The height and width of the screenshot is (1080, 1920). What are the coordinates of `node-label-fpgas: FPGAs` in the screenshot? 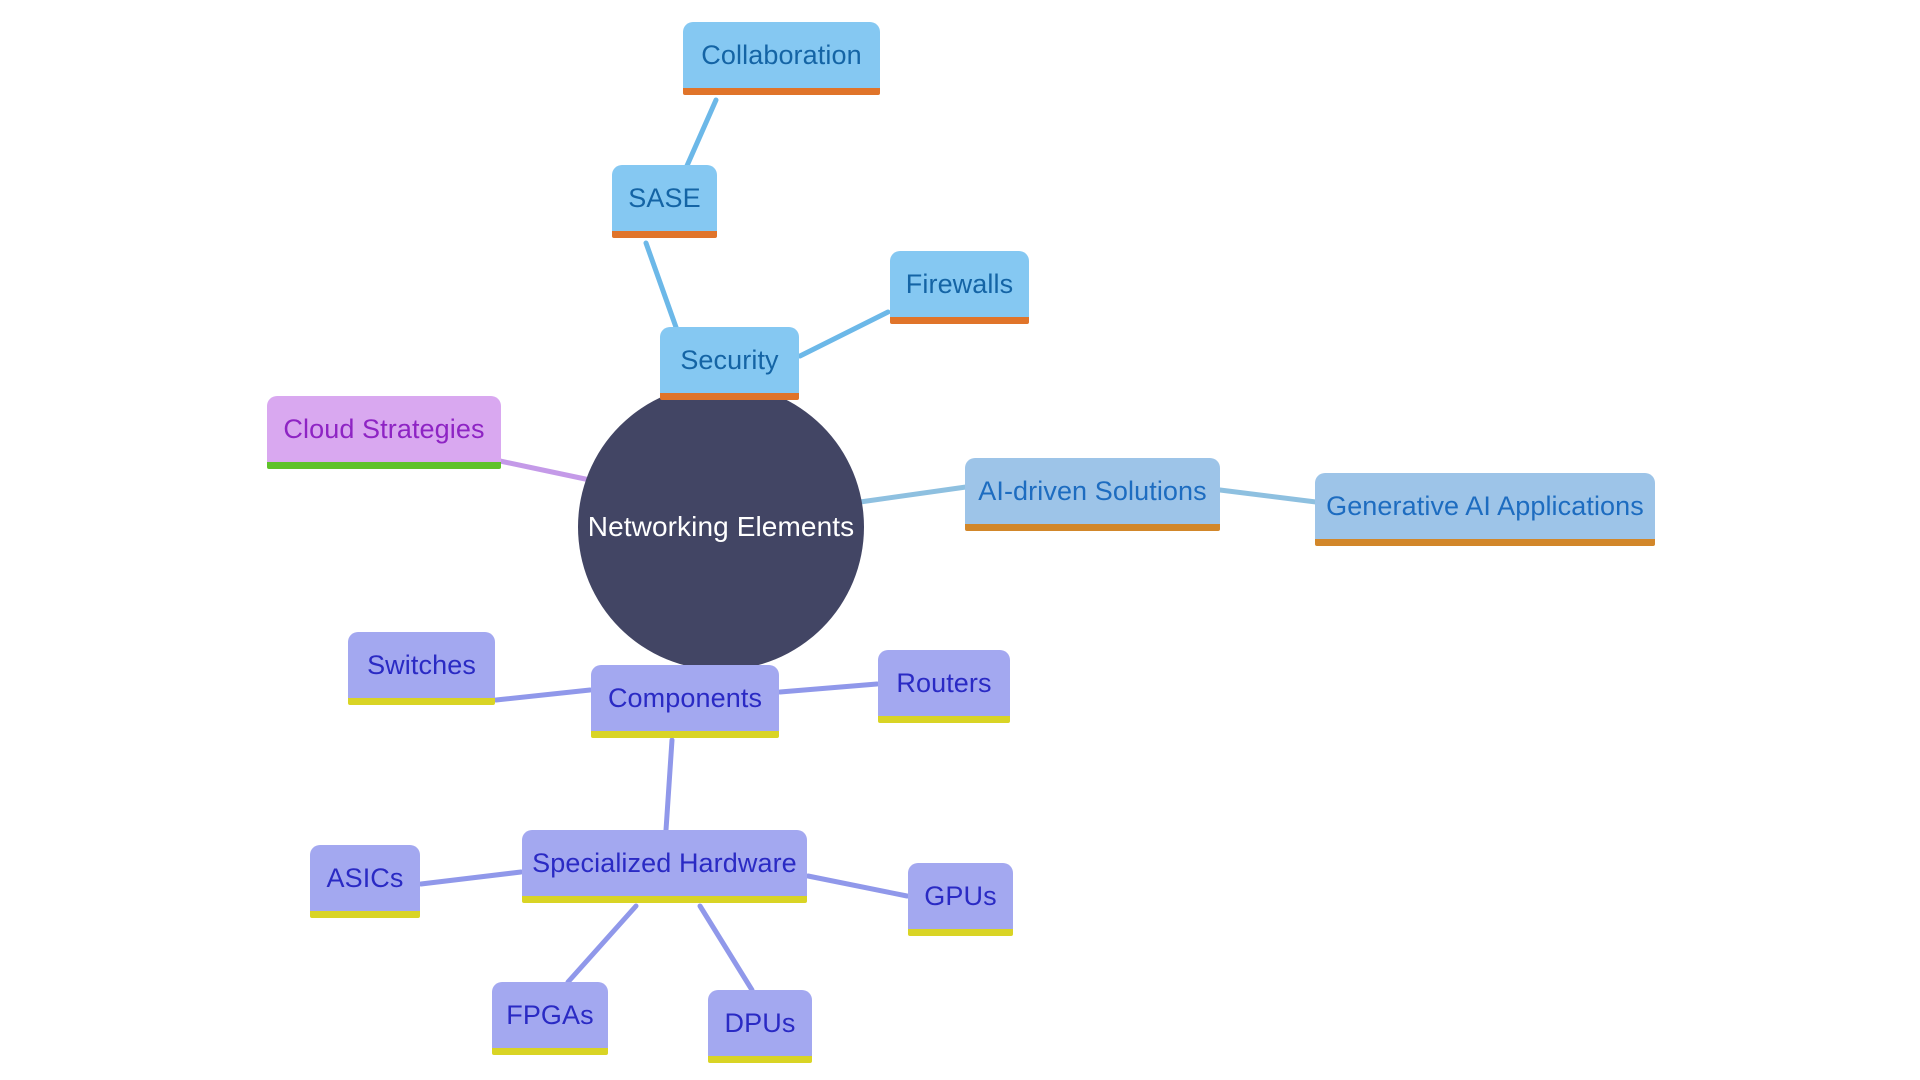 It's located at (550, 1014).